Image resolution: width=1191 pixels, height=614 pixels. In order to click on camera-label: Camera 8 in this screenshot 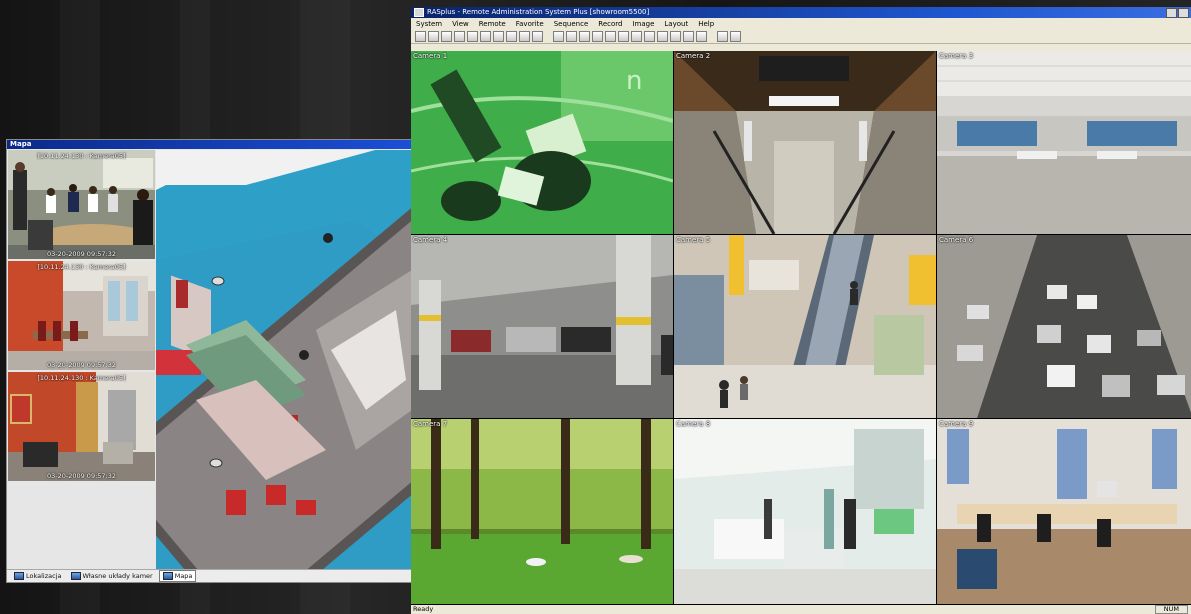, I will do `click(693, 424)`.